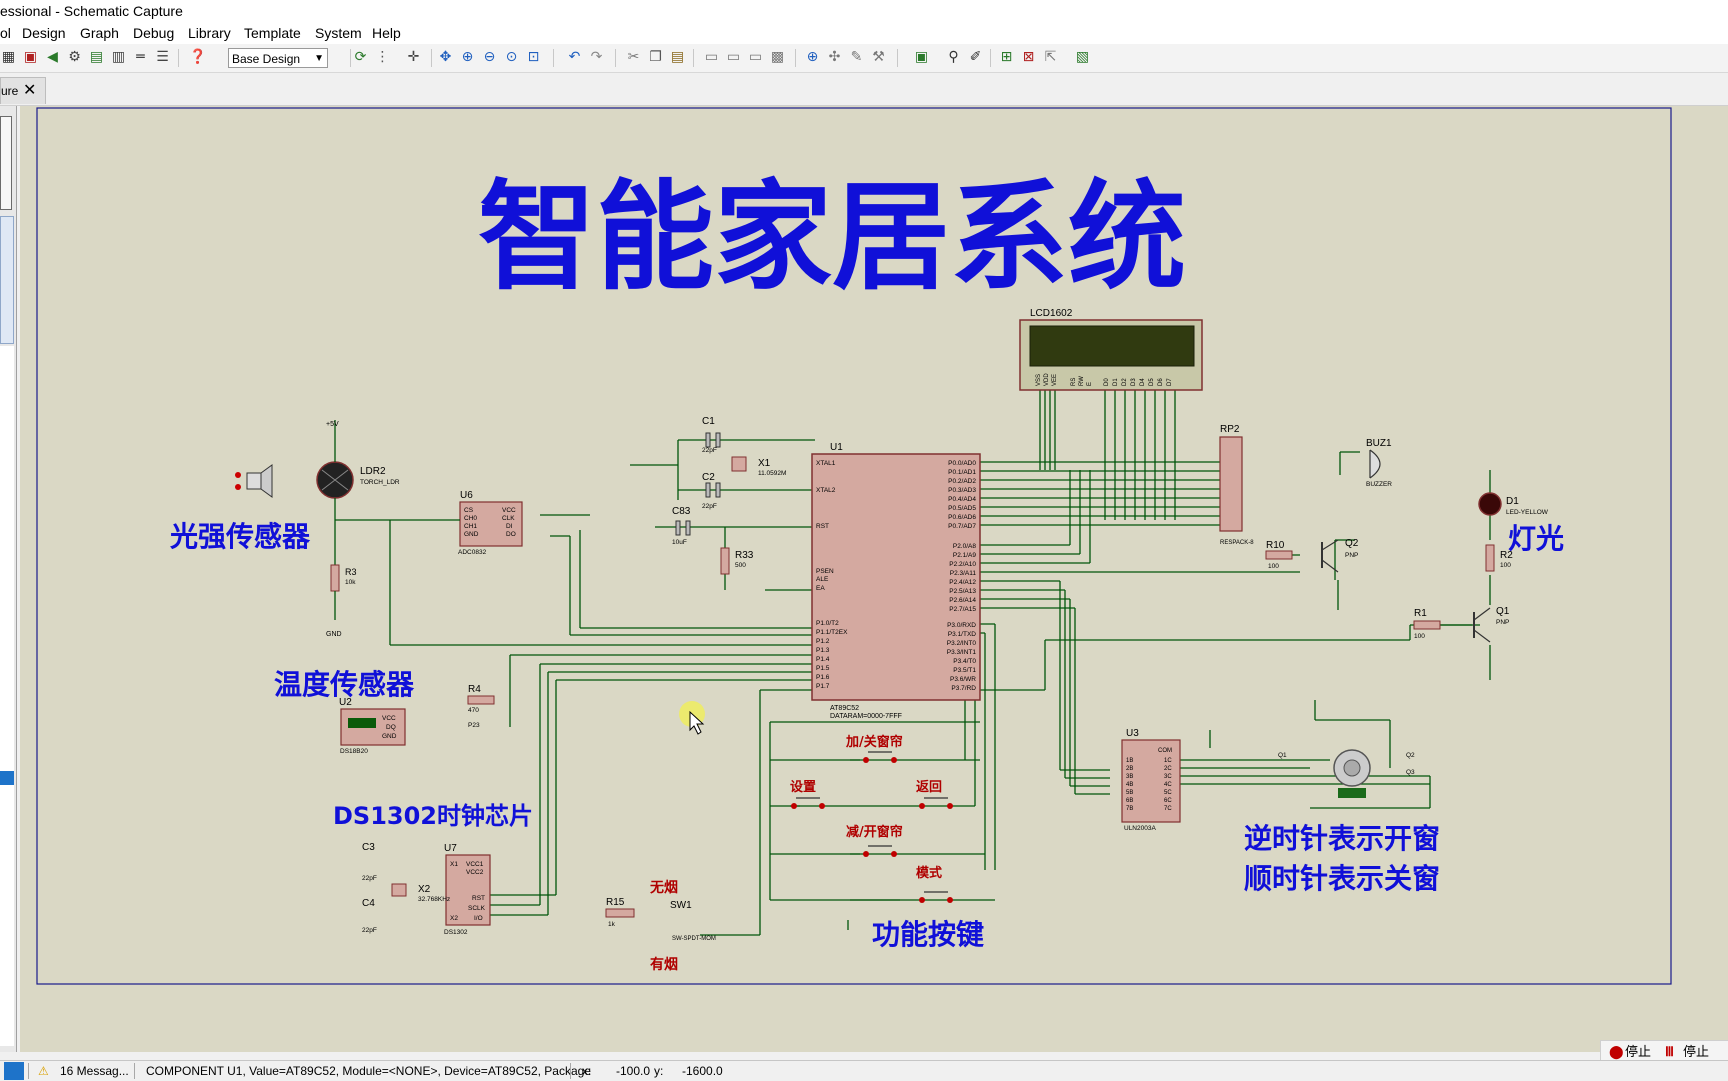 This screenshot has width=1728, height=1081. Describe the element at coordinates (962, 526) in the screenshot. I see `u1-pin-right: P0.7/AD7` at that location.